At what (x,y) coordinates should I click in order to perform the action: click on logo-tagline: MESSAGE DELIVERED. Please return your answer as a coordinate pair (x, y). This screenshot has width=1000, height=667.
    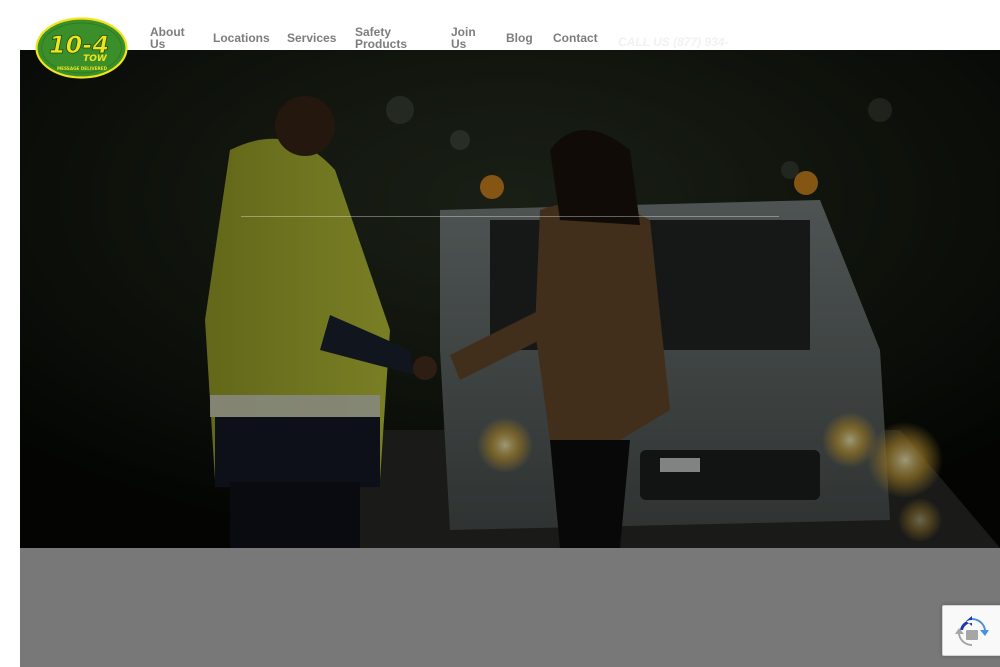
    Looking at the image, I should click on (82, 68).